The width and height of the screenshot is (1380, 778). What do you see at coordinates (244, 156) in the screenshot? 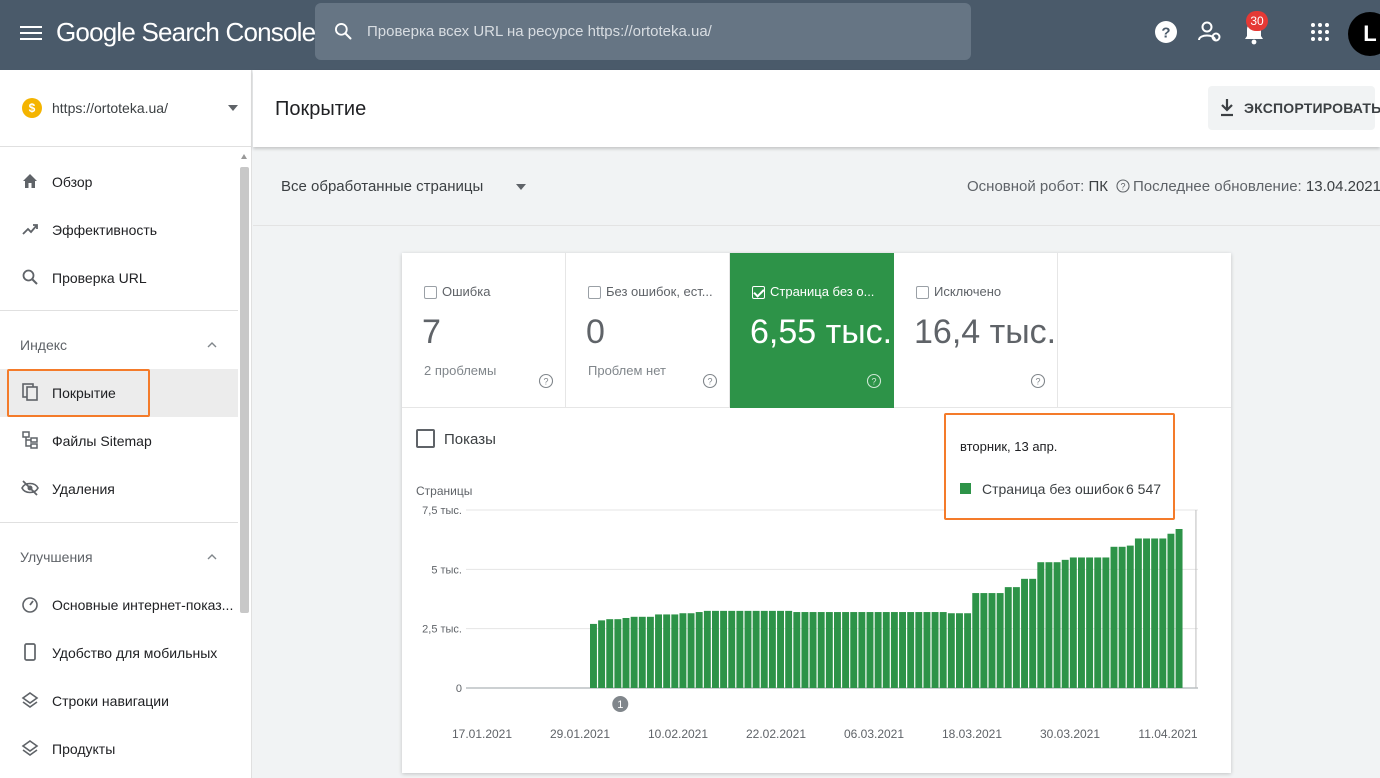
I see `scroll-up-arrow-icon` at bounding box center [244, 156].